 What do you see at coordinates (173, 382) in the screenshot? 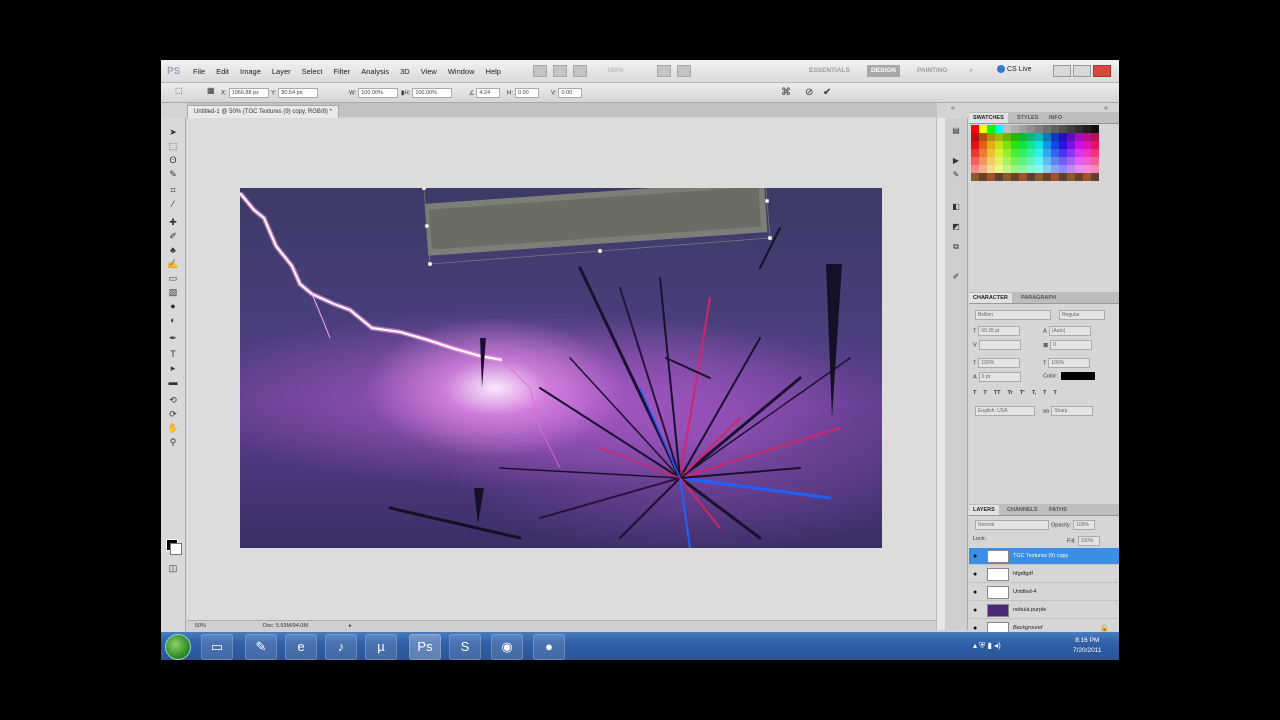
I see `shape-tool-icon: ▬` at bounding box center [173, 382].